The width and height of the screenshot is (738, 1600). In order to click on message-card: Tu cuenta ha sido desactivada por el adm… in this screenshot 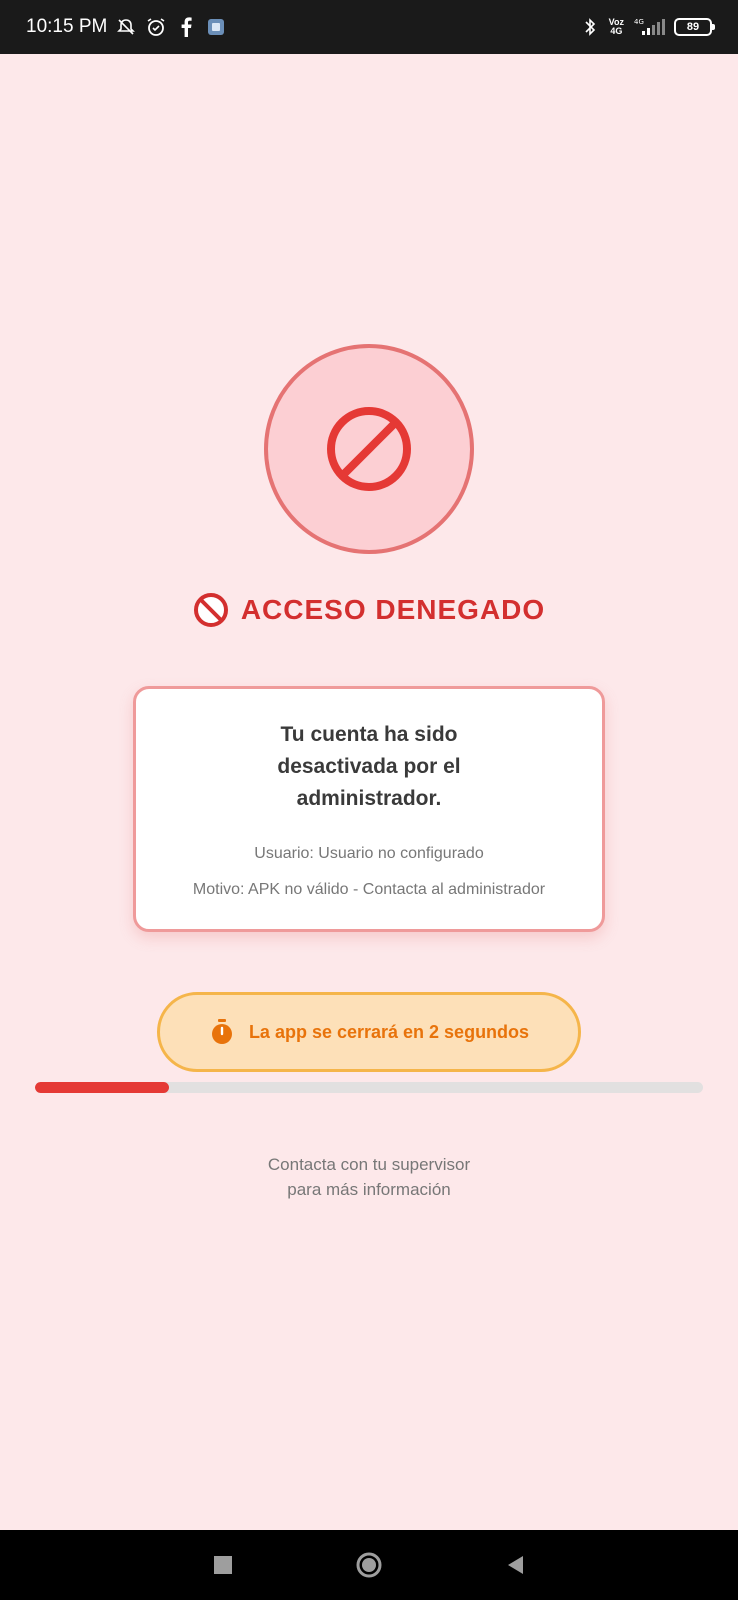, I will do `click(369, 809)`.